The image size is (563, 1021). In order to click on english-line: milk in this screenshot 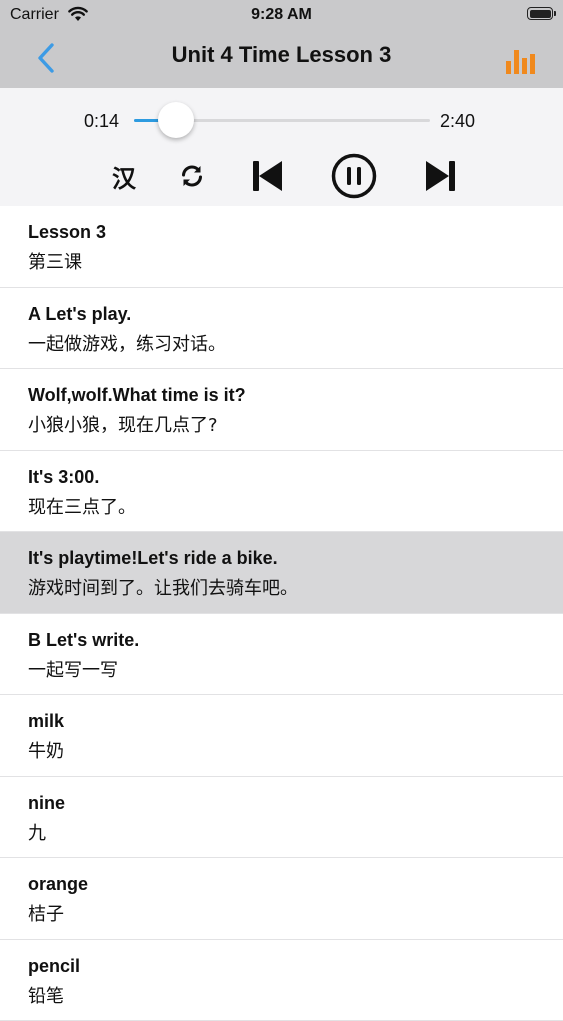, I will do `click(46, 721)`.